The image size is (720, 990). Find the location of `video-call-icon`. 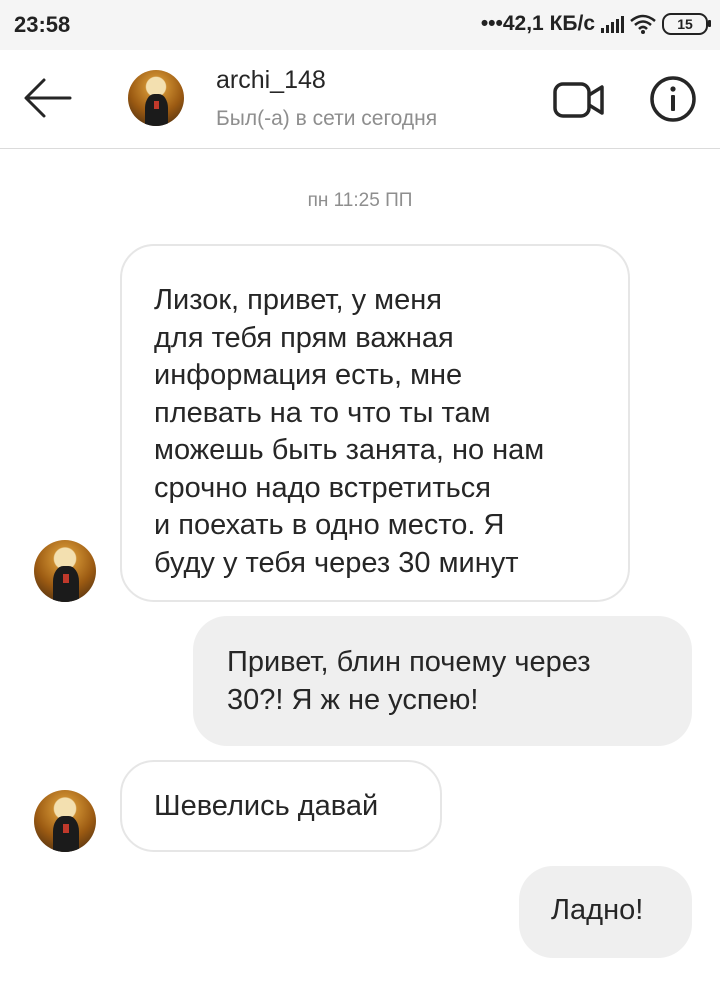

video-call-icon is located at coordinates (580, 100).